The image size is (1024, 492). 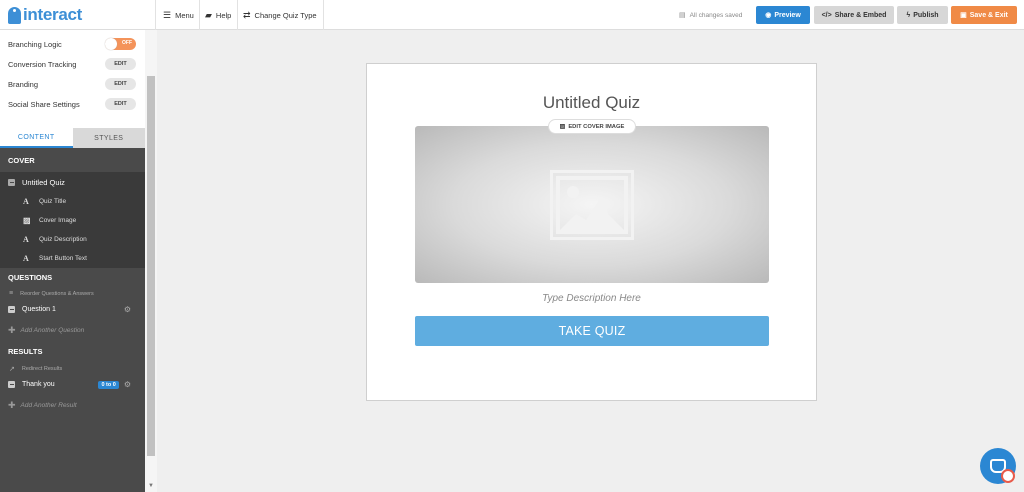 What do you see at coordinates (72, 160) in the screenshot?
I see `cover-section-title: COVER` at bounding box center [72, 160].